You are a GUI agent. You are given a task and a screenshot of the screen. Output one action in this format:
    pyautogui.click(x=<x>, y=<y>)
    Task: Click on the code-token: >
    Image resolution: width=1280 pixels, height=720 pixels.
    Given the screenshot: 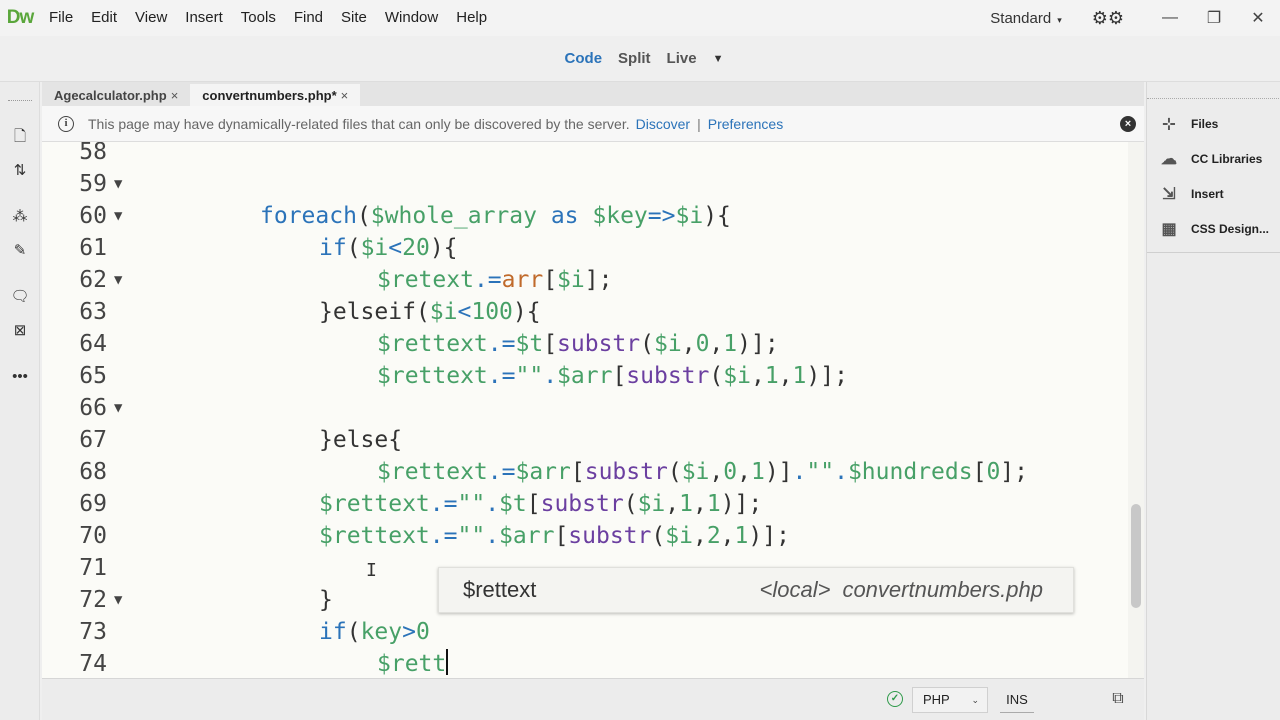 What is the action you would take?
    pyautogui.click(x=409, y=632)
    